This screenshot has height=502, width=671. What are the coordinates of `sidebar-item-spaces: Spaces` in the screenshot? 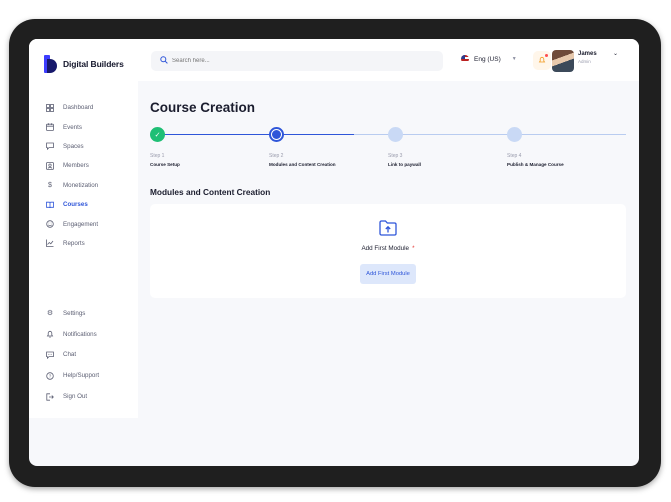 It's located at (72, 146).